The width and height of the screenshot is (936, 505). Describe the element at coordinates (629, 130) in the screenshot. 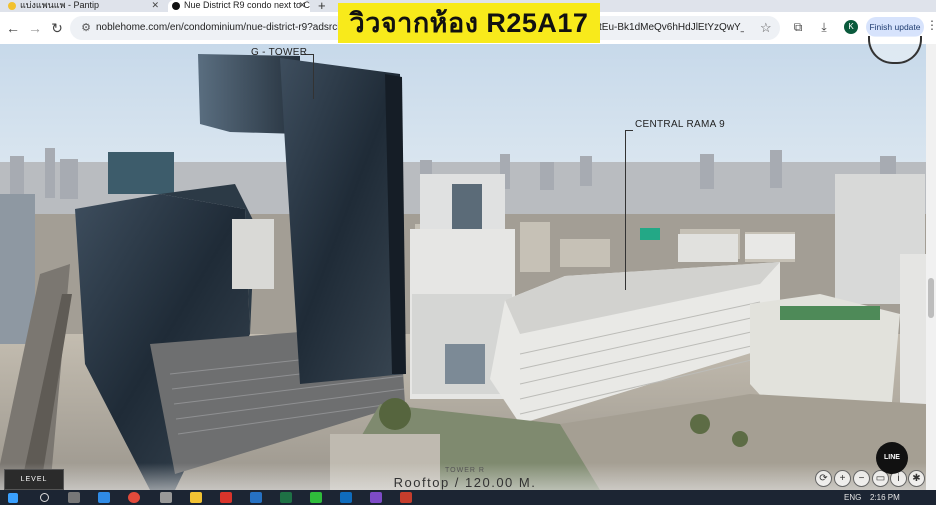

I see `central-rama9-leader-cap` at that location.